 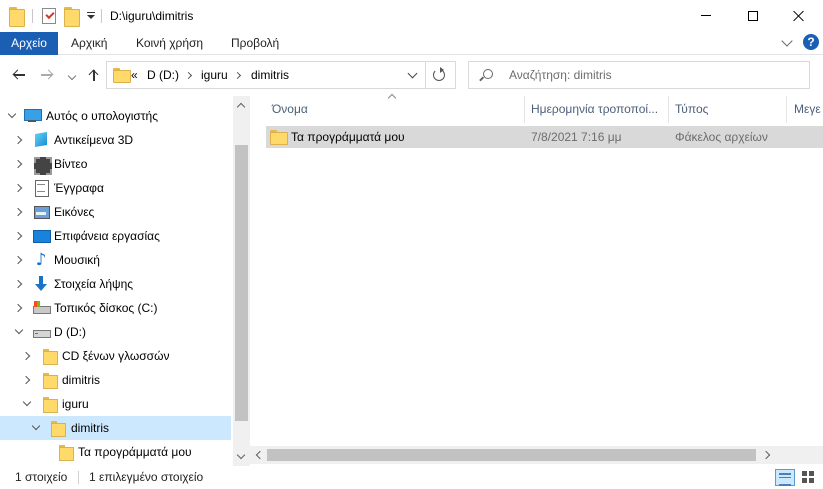 What do you see at coordinates (115, 380) in the screenshot?
I see `tree-item-dimitris: dimitris` at bounding box center [115, 380].